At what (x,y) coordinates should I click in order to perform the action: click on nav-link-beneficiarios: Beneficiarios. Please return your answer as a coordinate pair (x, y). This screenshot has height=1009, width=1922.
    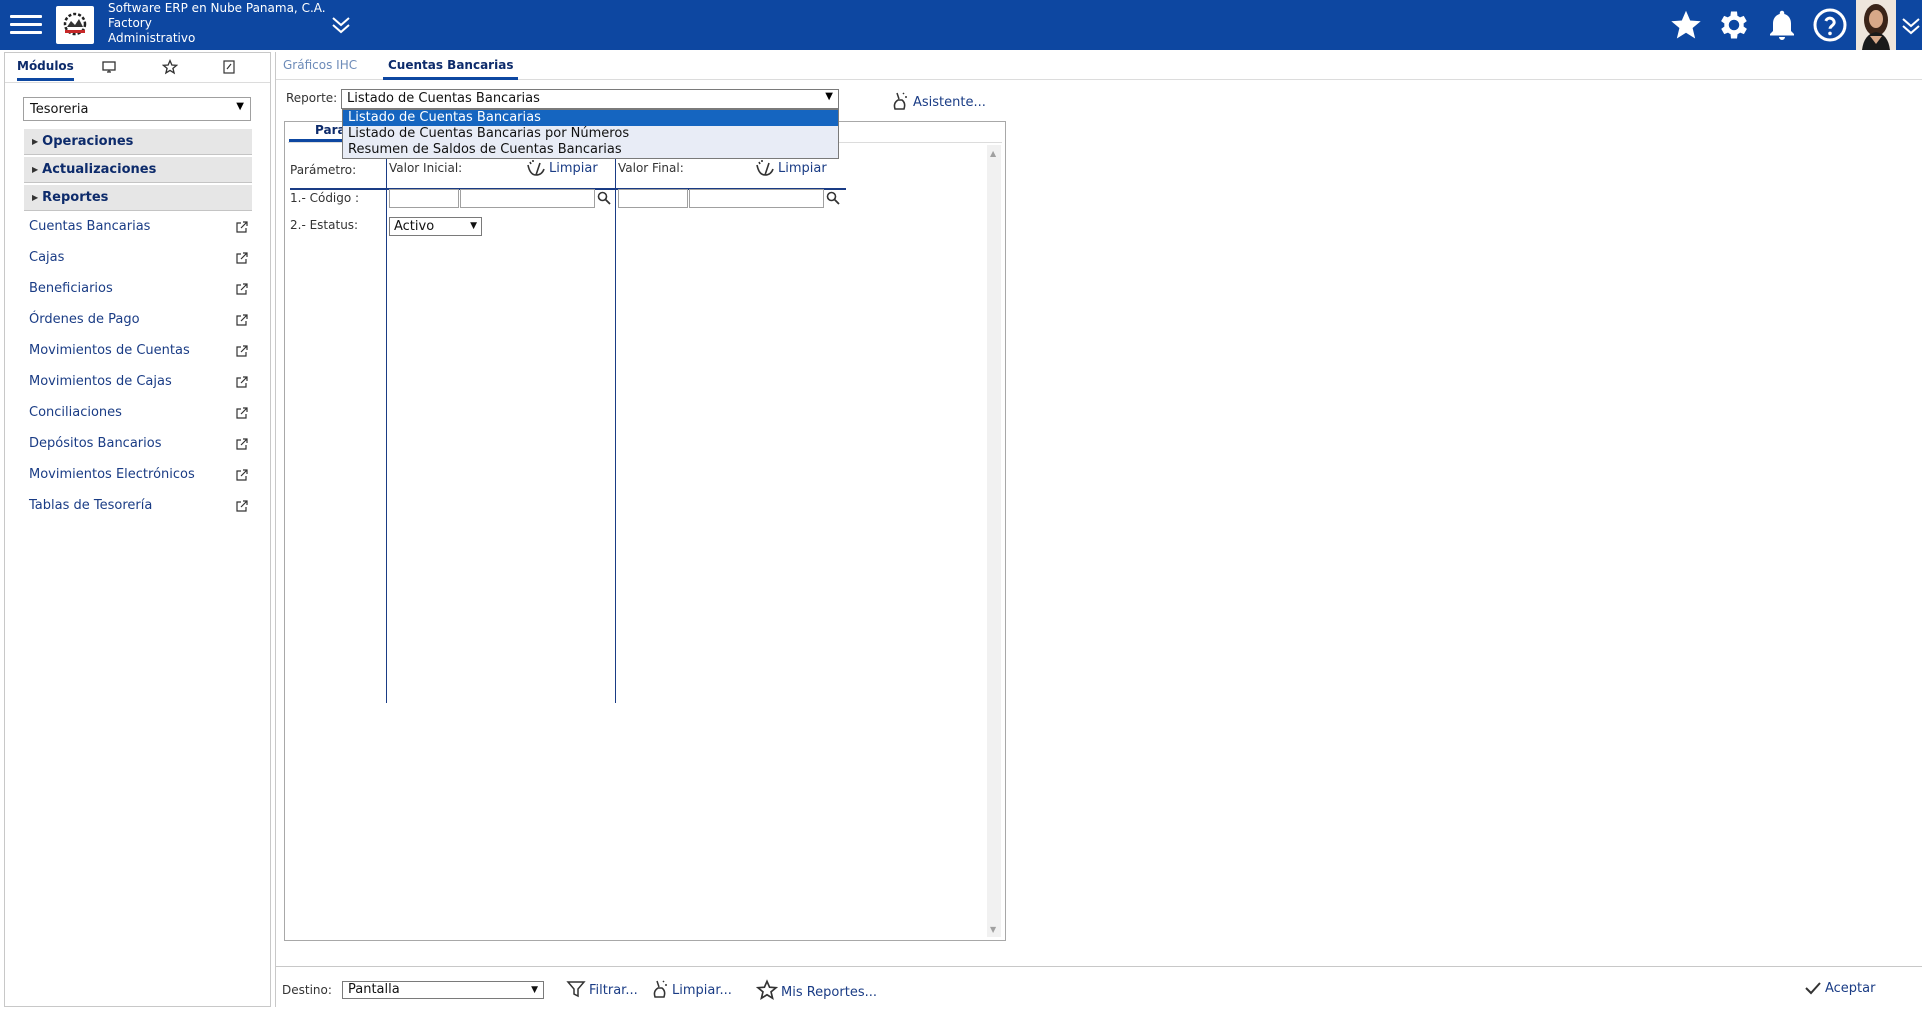
    Looking at the image, I should click on (140, 291).